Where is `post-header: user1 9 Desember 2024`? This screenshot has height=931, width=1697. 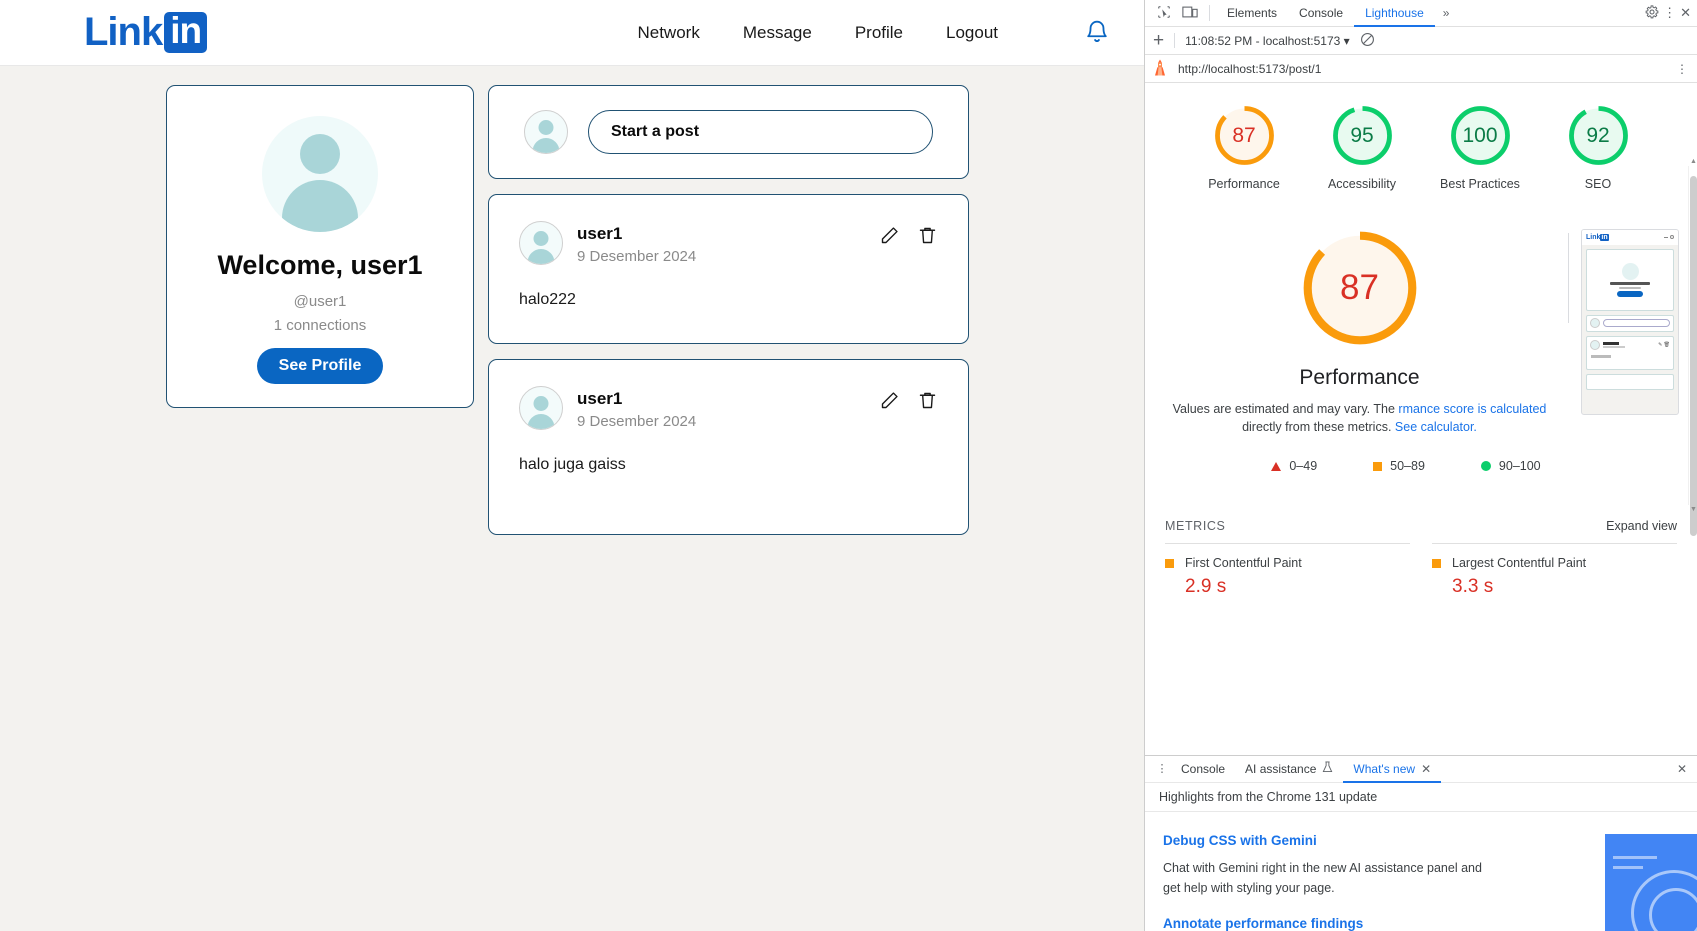 post-header: user1 9 Desember 2024 is located at coordinates (728, 408).